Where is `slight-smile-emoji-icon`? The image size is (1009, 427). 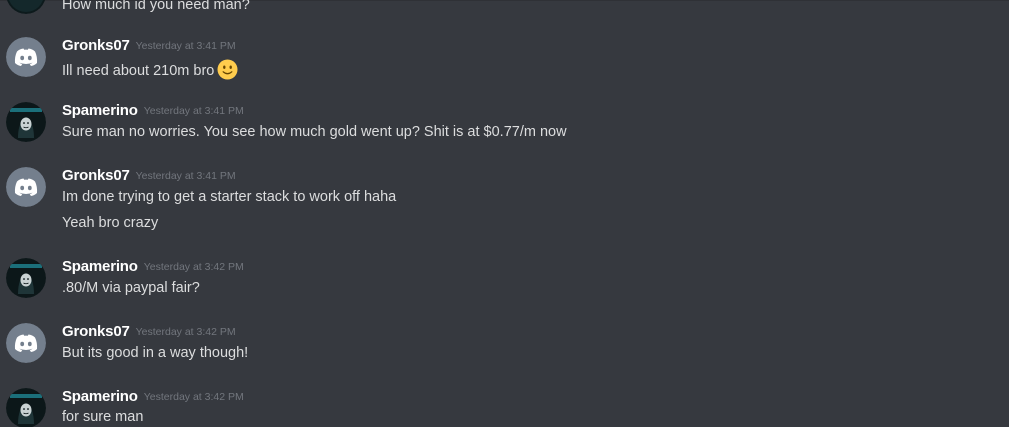
slight-smile-emoji-icon is located at coordinates (227, 71).